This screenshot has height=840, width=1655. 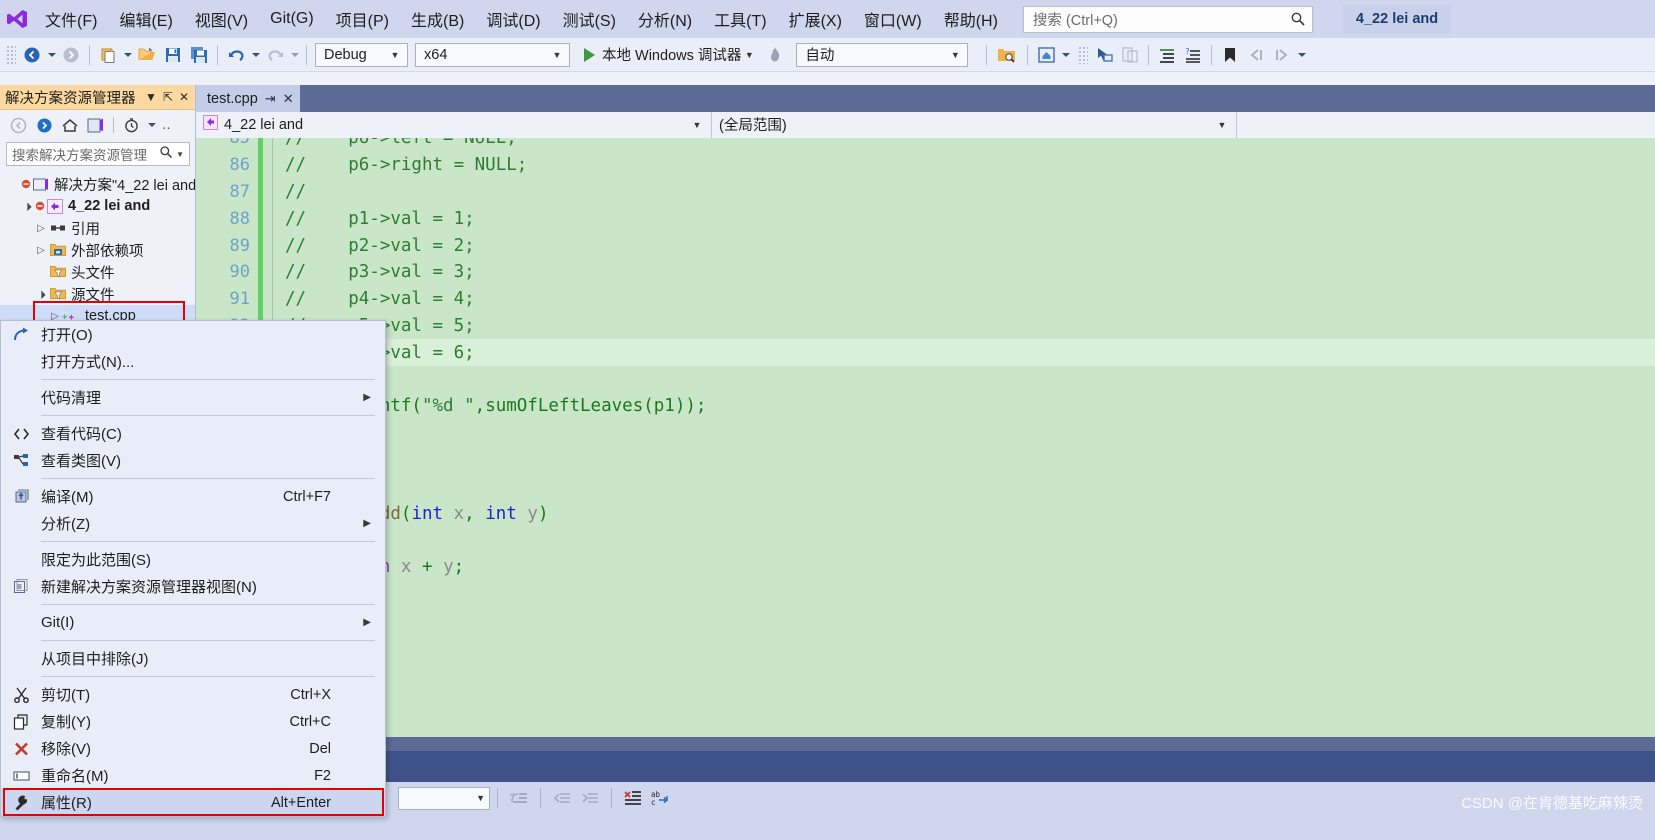 What do you see at coordinates (633, 798) in the screenshot?
I see `comment-selection-icon` at bounding box center [633, 798].